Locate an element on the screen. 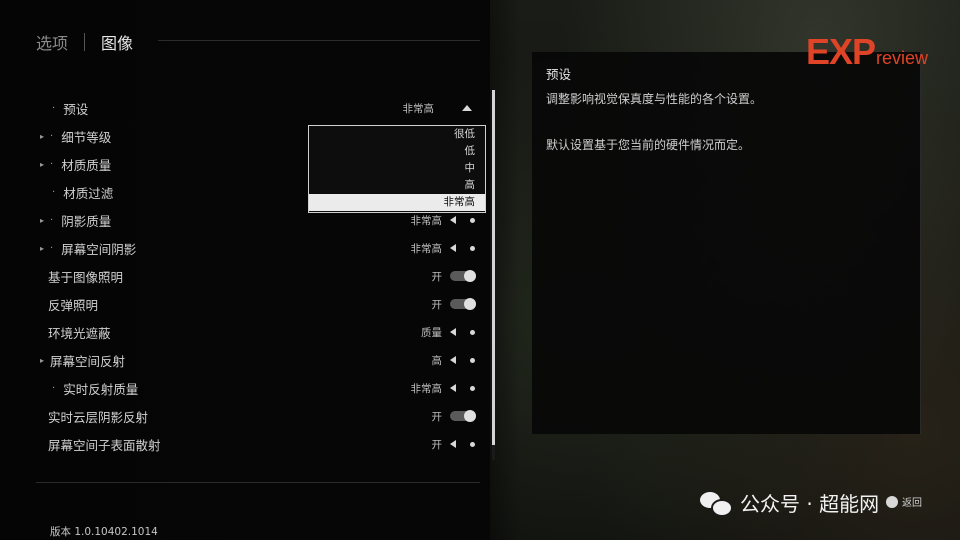 The width and height of the screenshot is (960, 540). back-button: 返回 is located at coordinates (904, 501).